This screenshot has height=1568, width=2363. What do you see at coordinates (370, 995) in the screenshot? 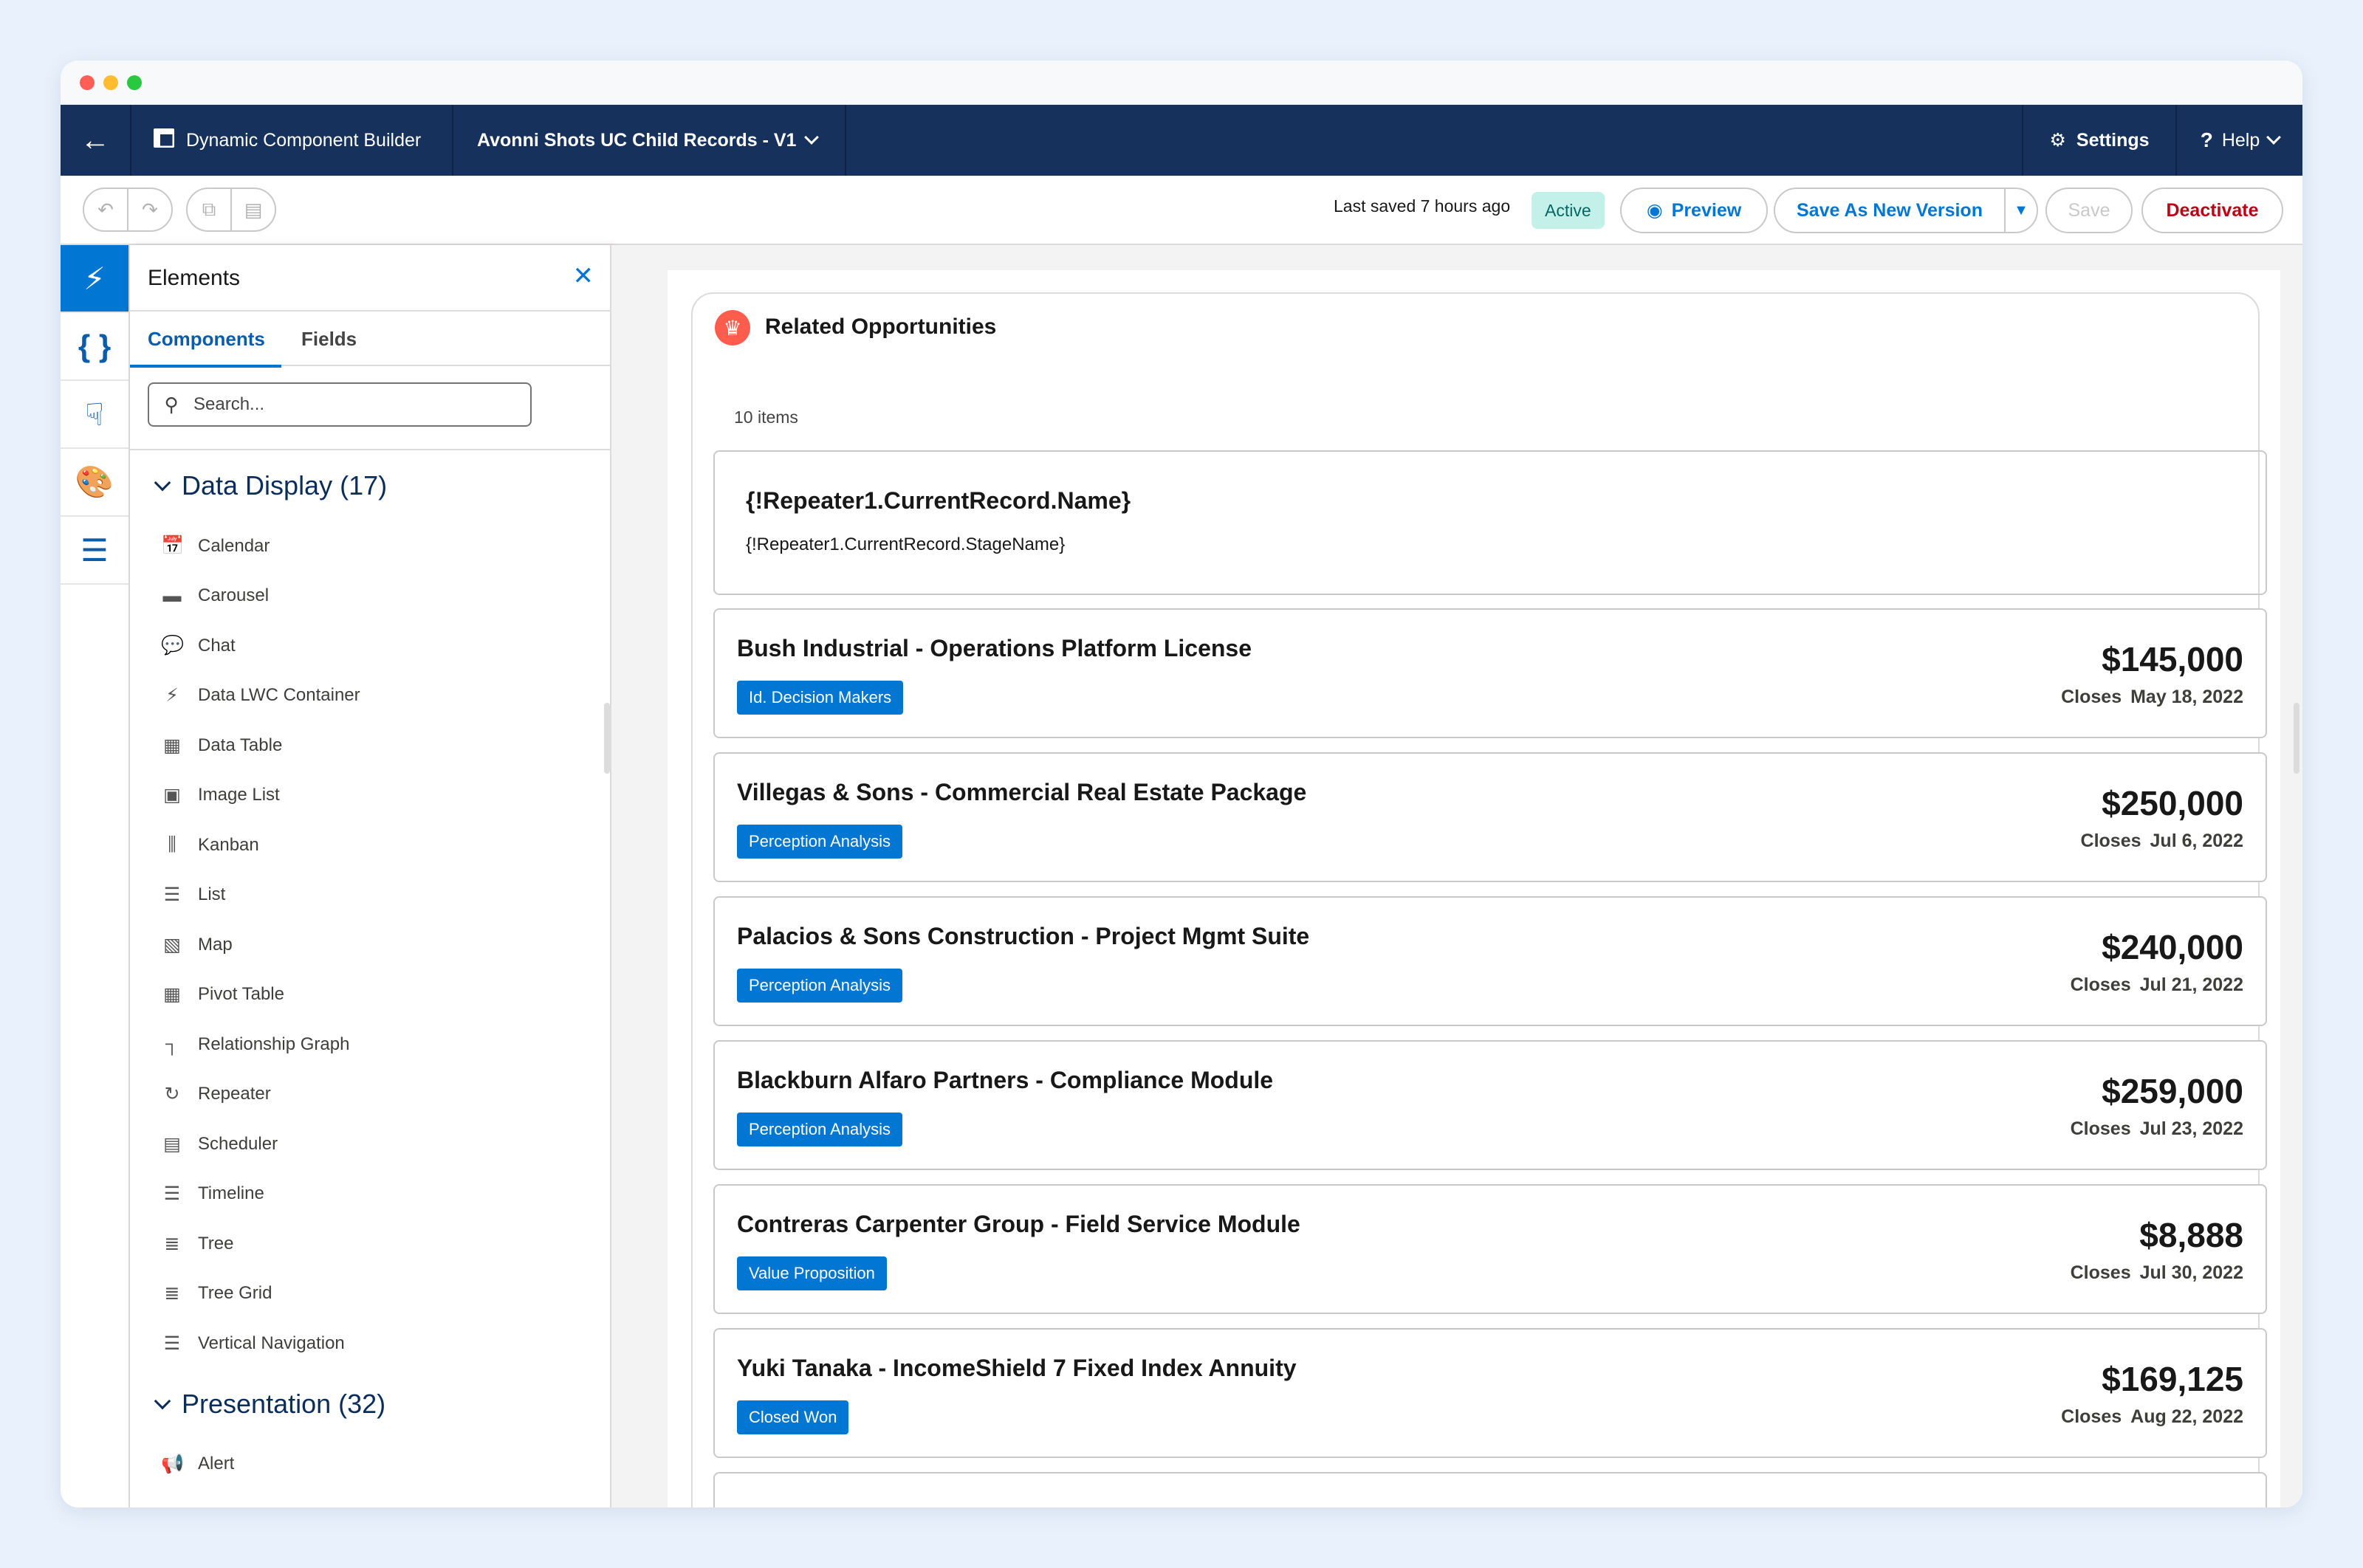
I see `component-item: ▦ Pivot Table` at bounding box center [370, 995].